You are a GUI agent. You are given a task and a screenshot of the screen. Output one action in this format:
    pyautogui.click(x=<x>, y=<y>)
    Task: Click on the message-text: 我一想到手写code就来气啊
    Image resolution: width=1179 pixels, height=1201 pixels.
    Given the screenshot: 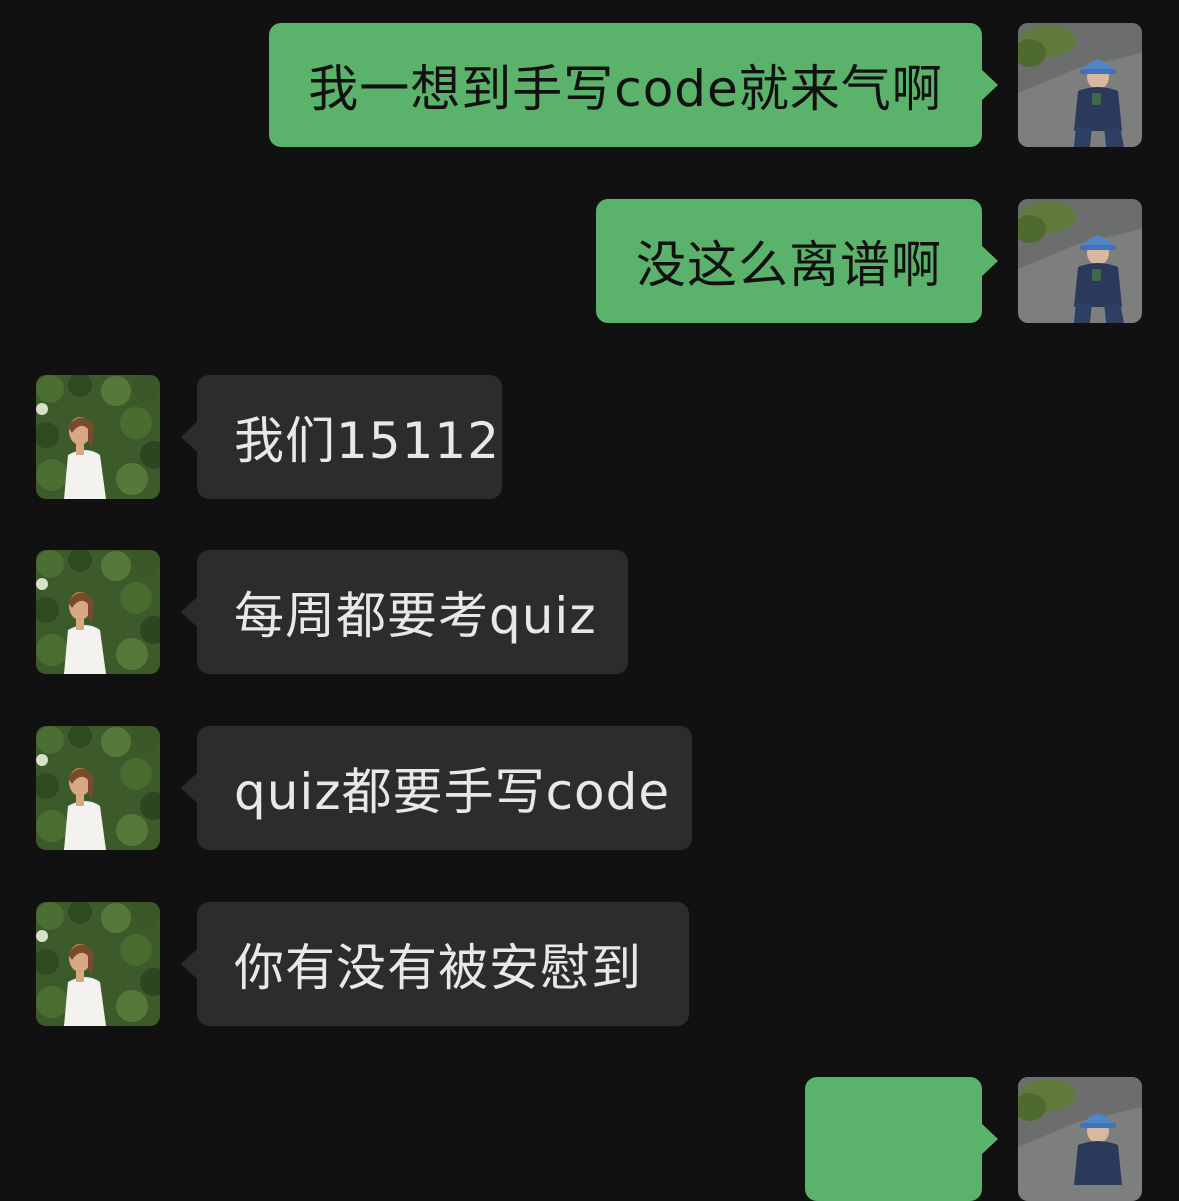 What is the action you would take?
    pyautogui.click(x=625, y=89)
    